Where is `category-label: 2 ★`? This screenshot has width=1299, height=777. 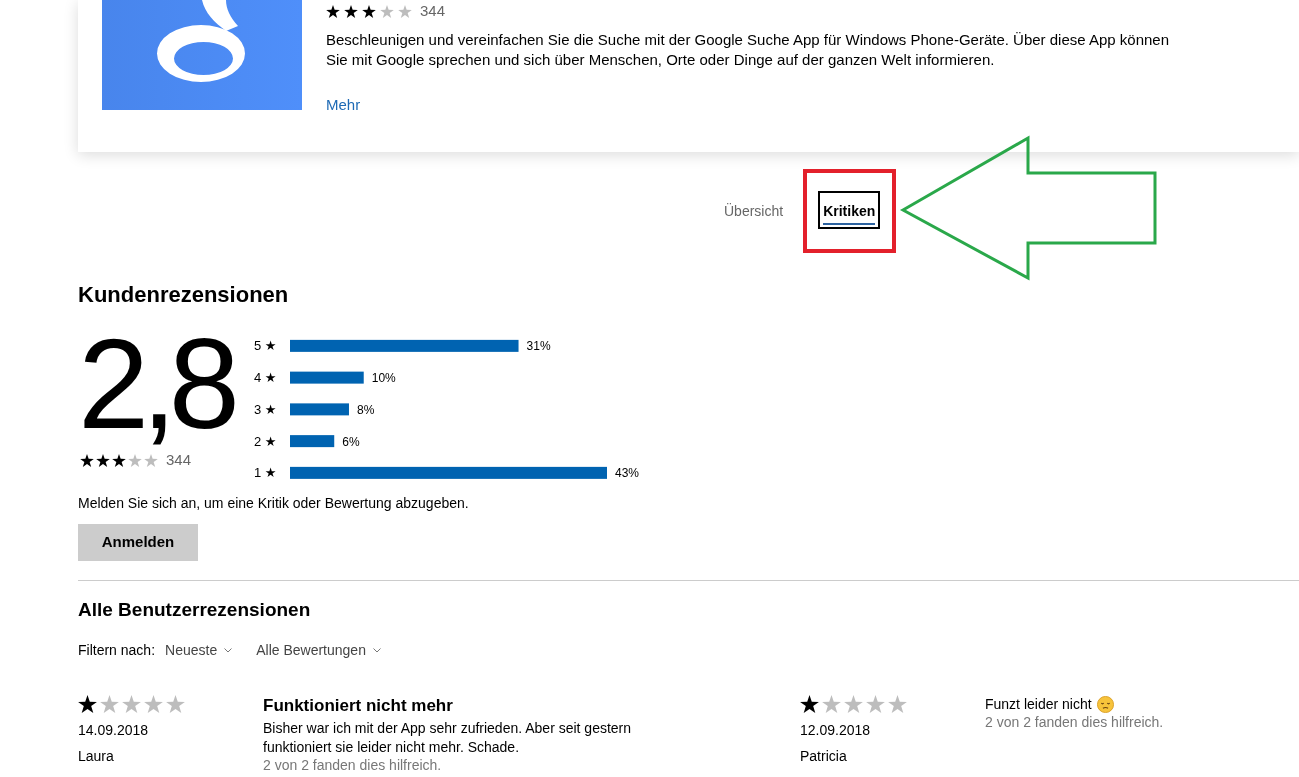
category-label: 2 ★ is located at coordinates (265, 441).